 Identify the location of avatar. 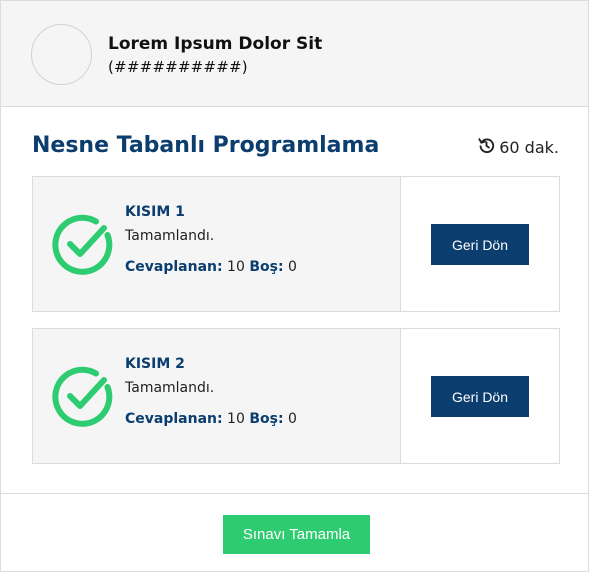
(61, 54).